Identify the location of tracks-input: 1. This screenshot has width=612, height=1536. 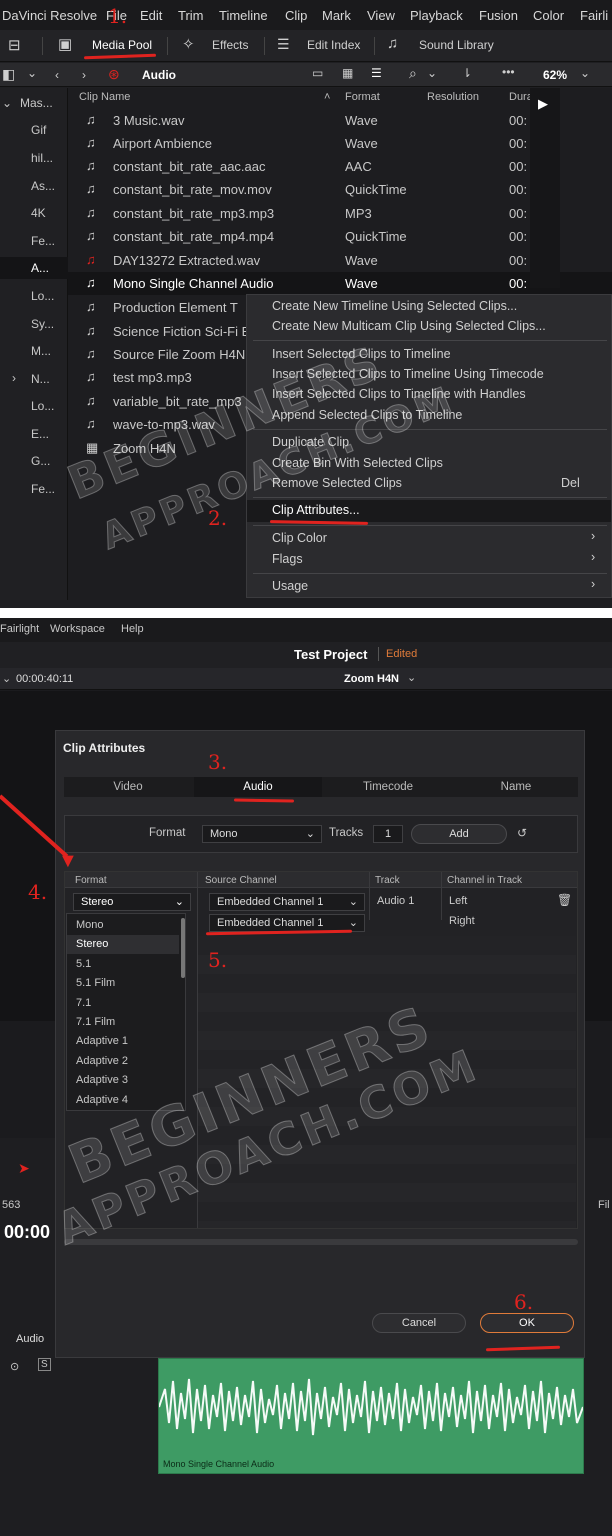
(388, 834).